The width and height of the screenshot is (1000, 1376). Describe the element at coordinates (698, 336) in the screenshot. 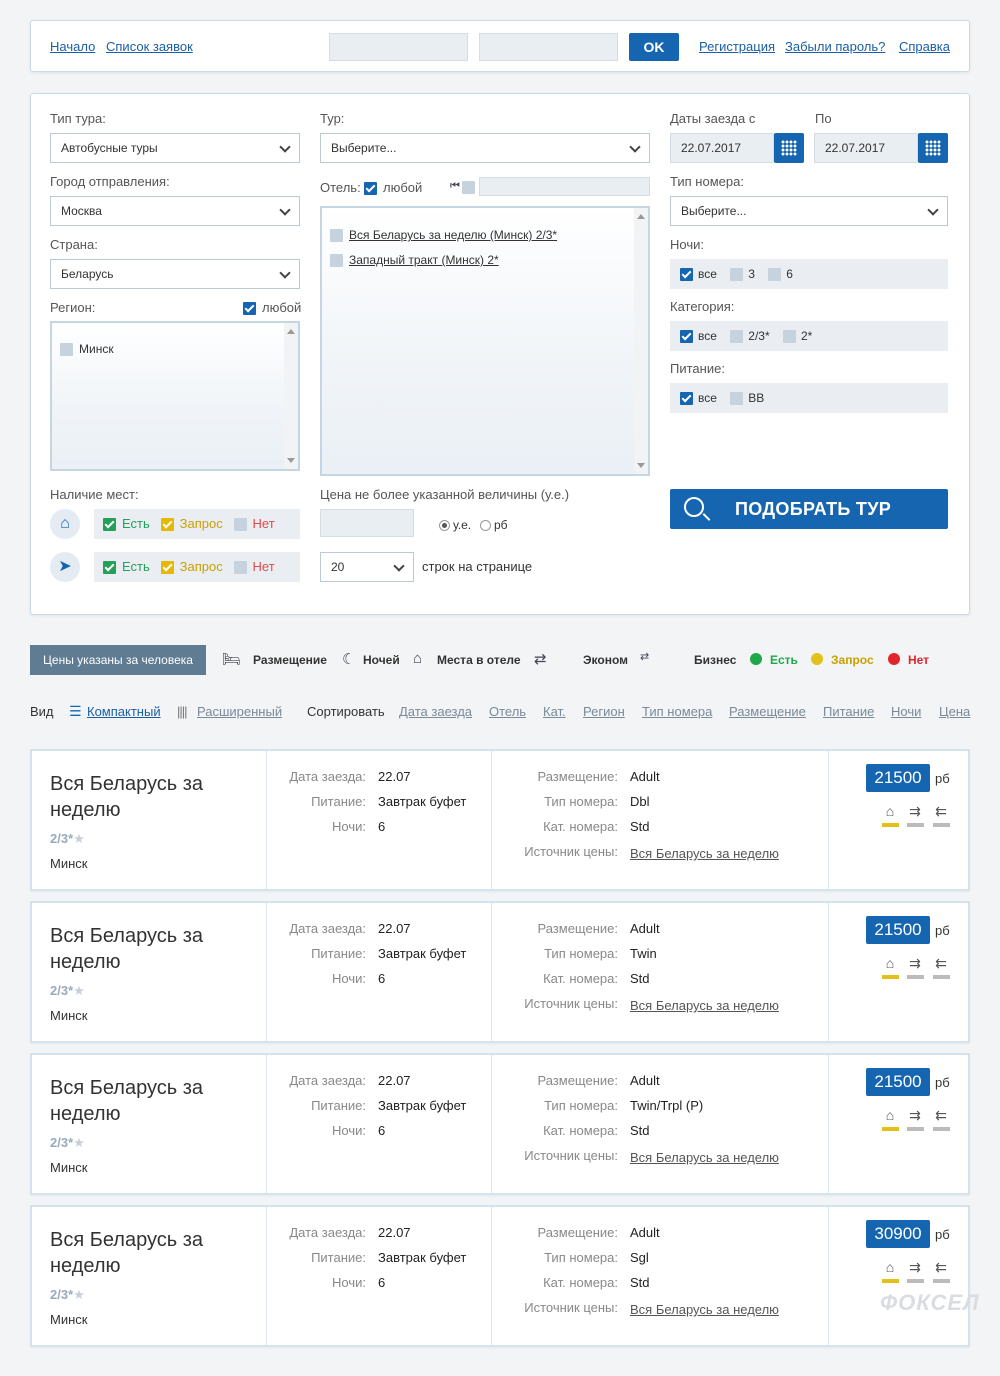

I see `category-all-checkbox: все` at that location.